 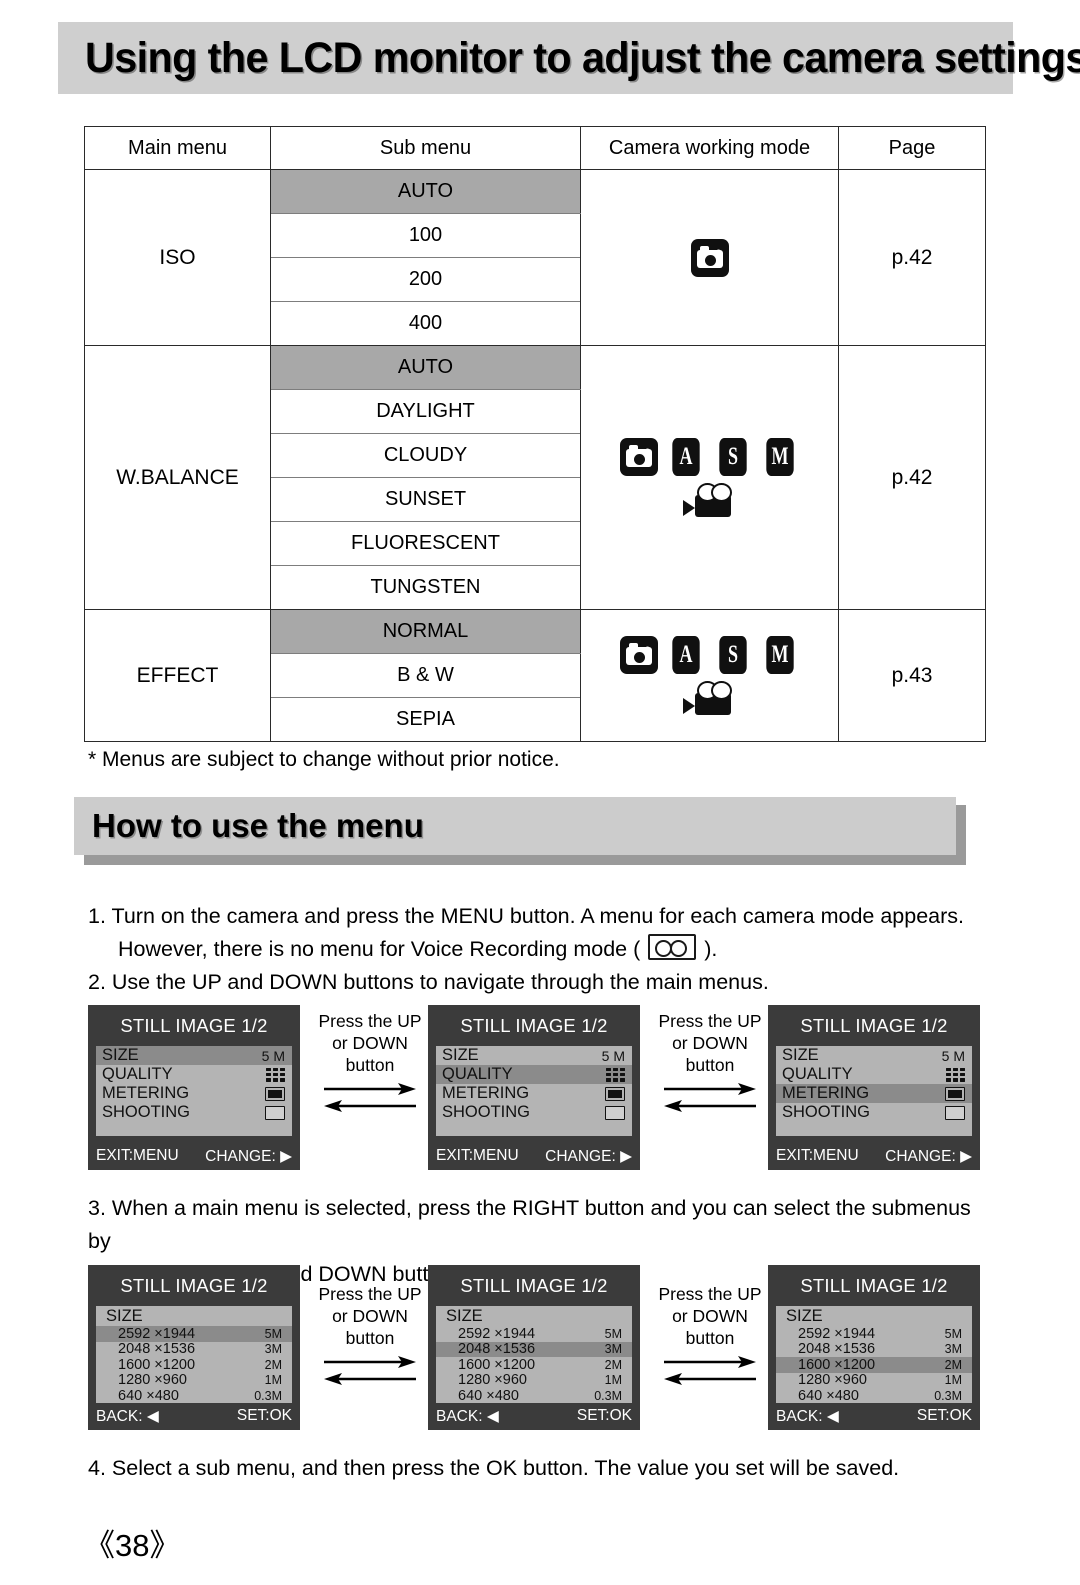 I want to click on lcd-menu-item-label: SHOOTING, so click(x=146, y=1112).